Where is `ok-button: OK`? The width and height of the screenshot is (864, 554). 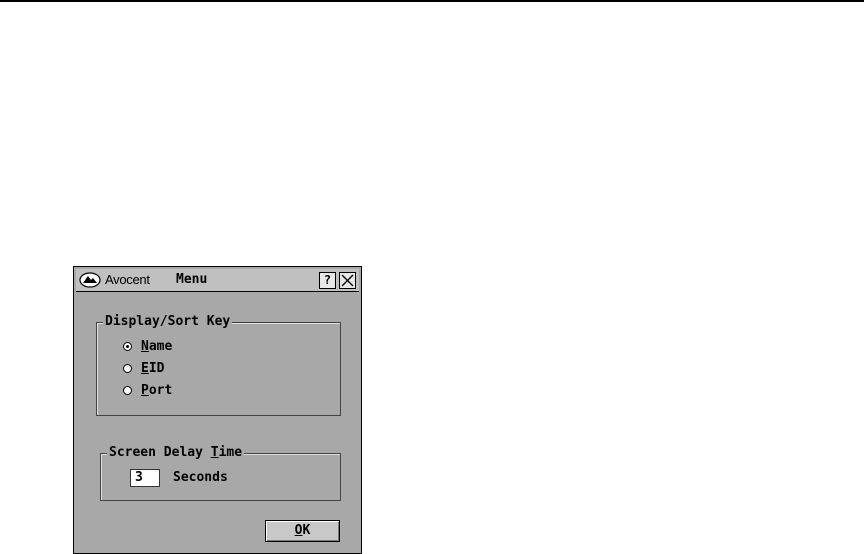
ok-button: OK is located at coordinates (302, 531).